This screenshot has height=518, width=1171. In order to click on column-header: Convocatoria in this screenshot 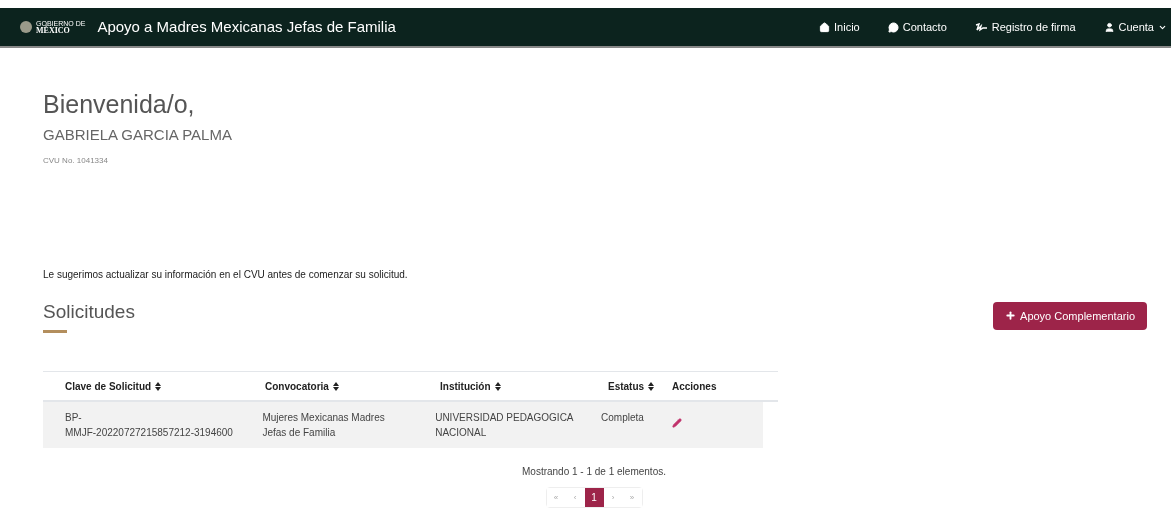, I will do `click(352, 386)`.